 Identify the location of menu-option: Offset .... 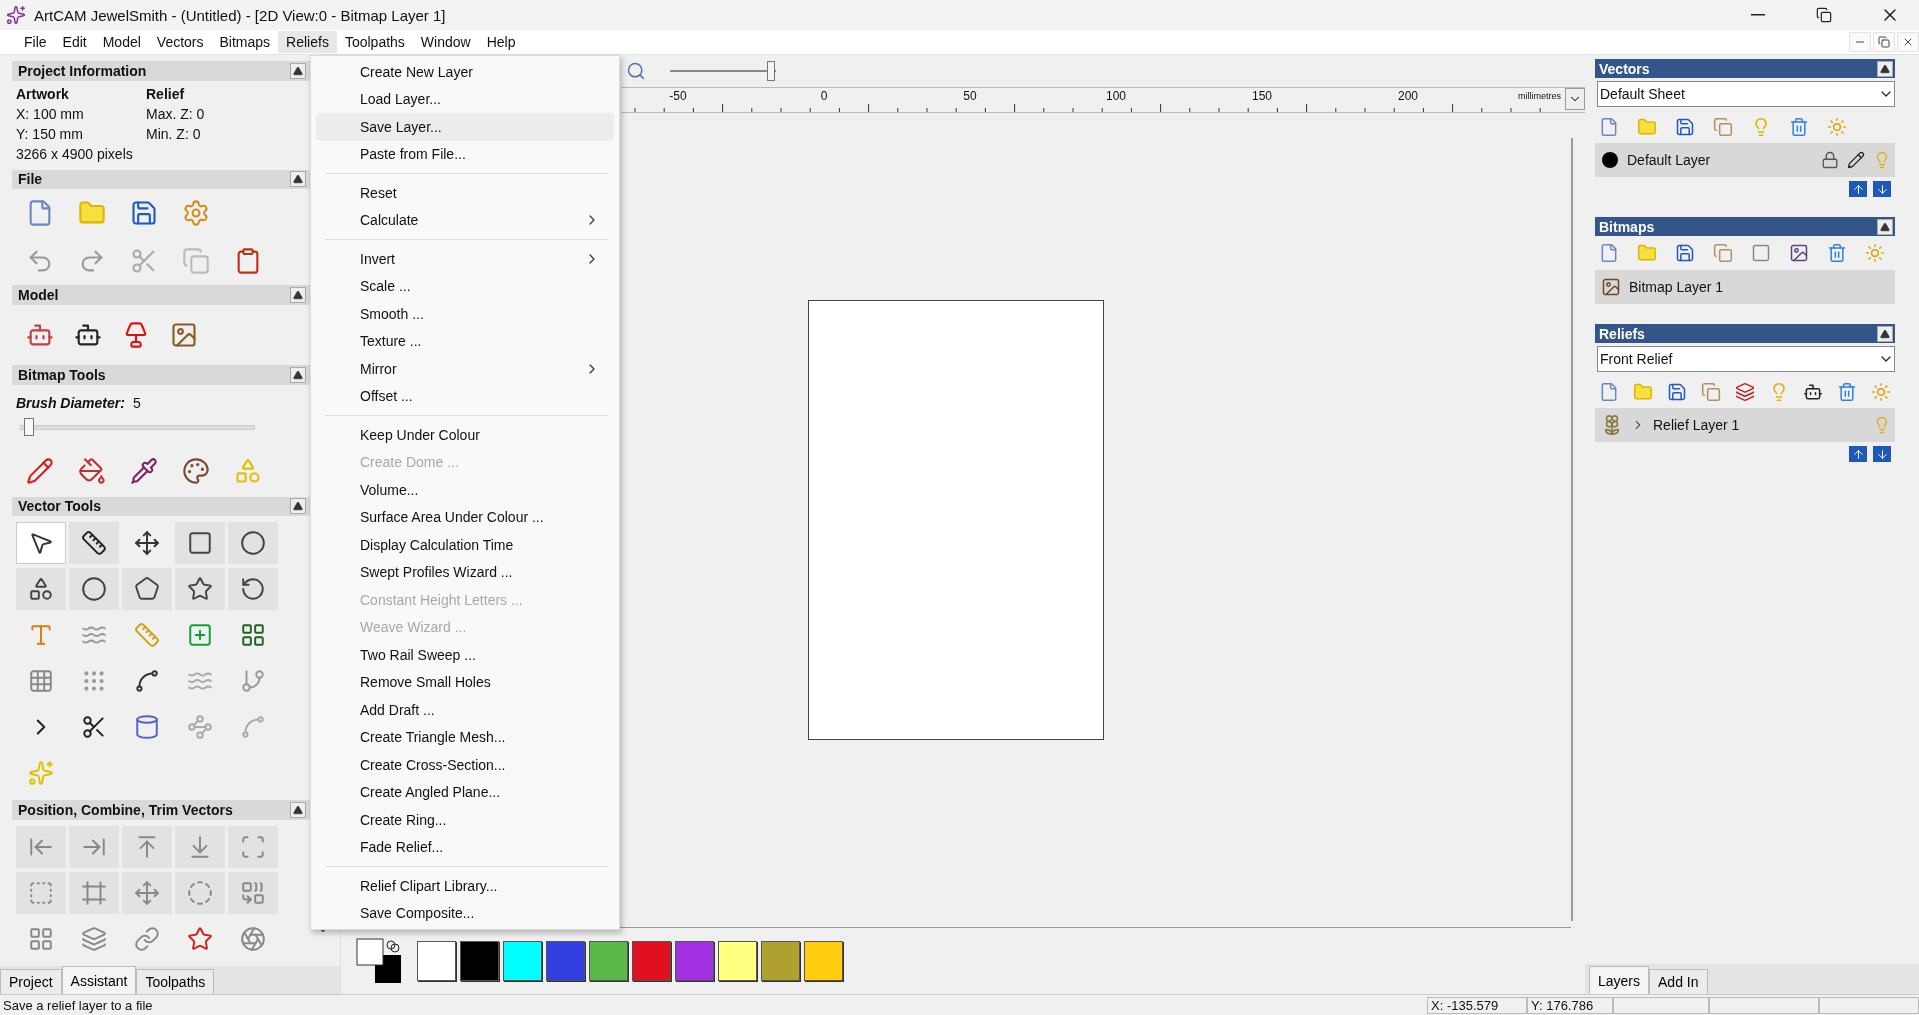
(465, 396).